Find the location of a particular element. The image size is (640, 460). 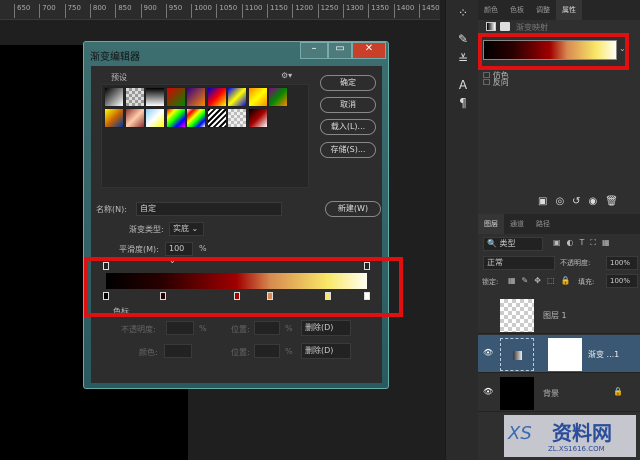

layer-name: 渐变 ...1 is located at coordinates (604, 354).